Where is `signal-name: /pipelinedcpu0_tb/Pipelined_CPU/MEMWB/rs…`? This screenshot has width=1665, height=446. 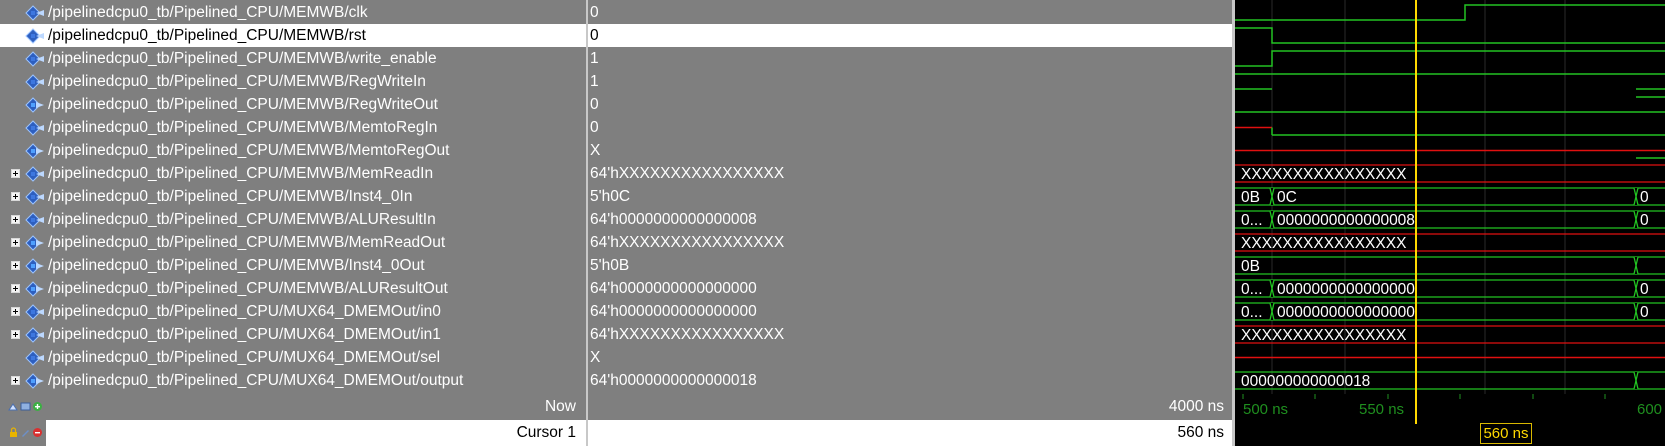
signal-name: /pipelinedcpu0_tb/Pipelined_CPU/MEMWB/rs… is located at coordinates (207, 35).